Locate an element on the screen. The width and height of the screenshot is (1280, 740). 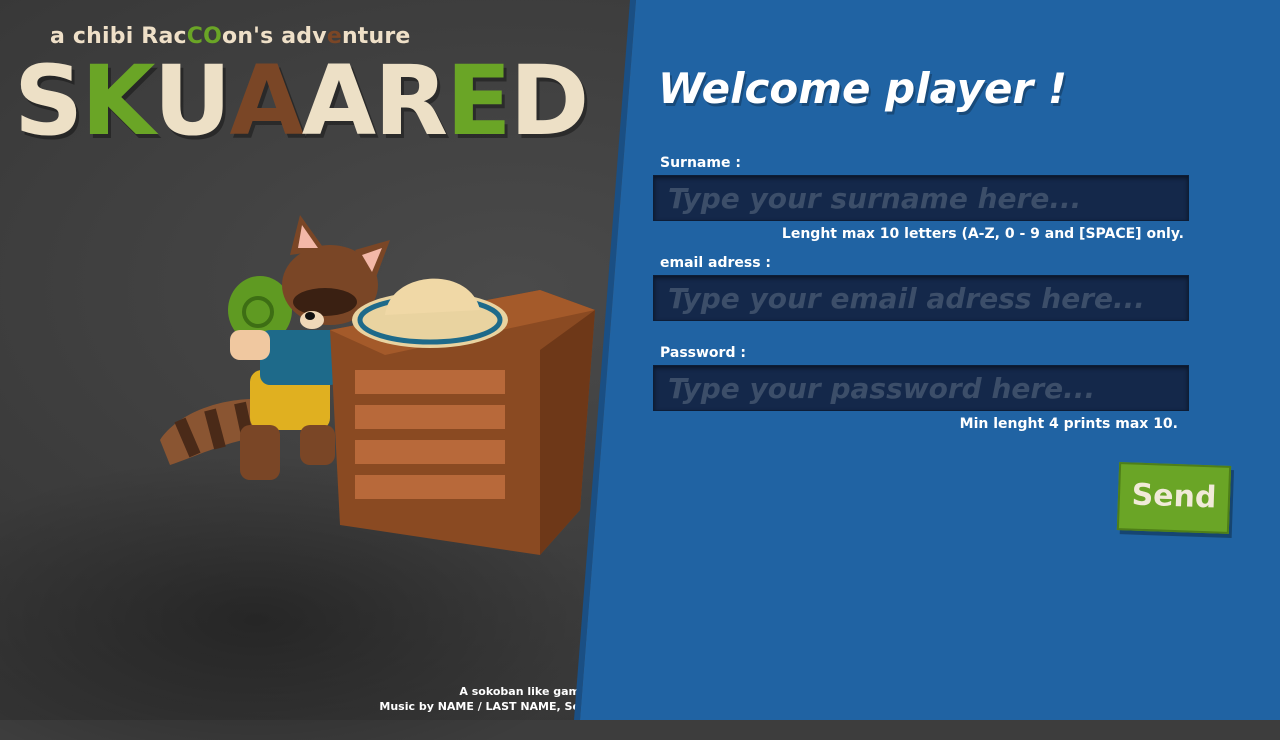
logo-letter: U is located at coordinates (192, 101).